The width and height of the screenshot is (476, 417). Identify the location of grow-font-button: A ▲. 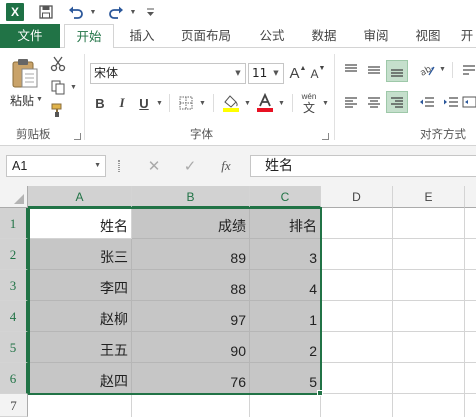
(298, 73).